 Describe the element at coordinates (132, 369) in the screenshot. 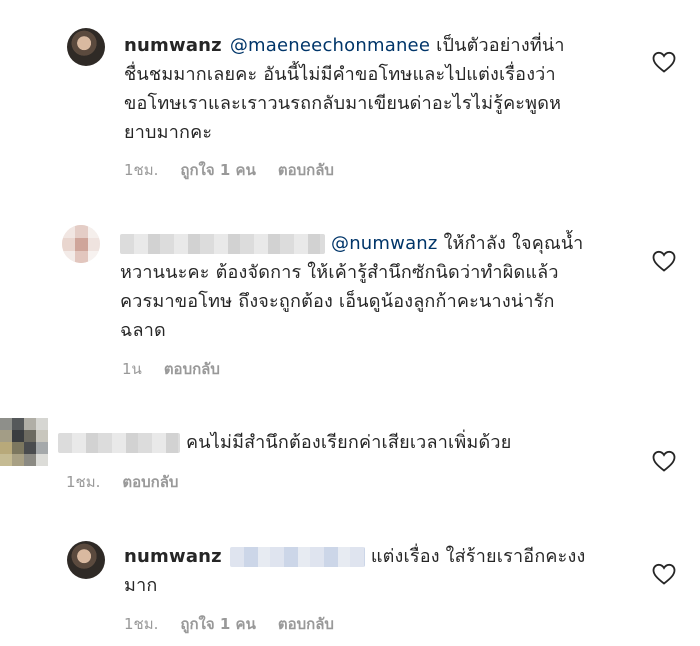

I see `timestamp: 1น` at that location.